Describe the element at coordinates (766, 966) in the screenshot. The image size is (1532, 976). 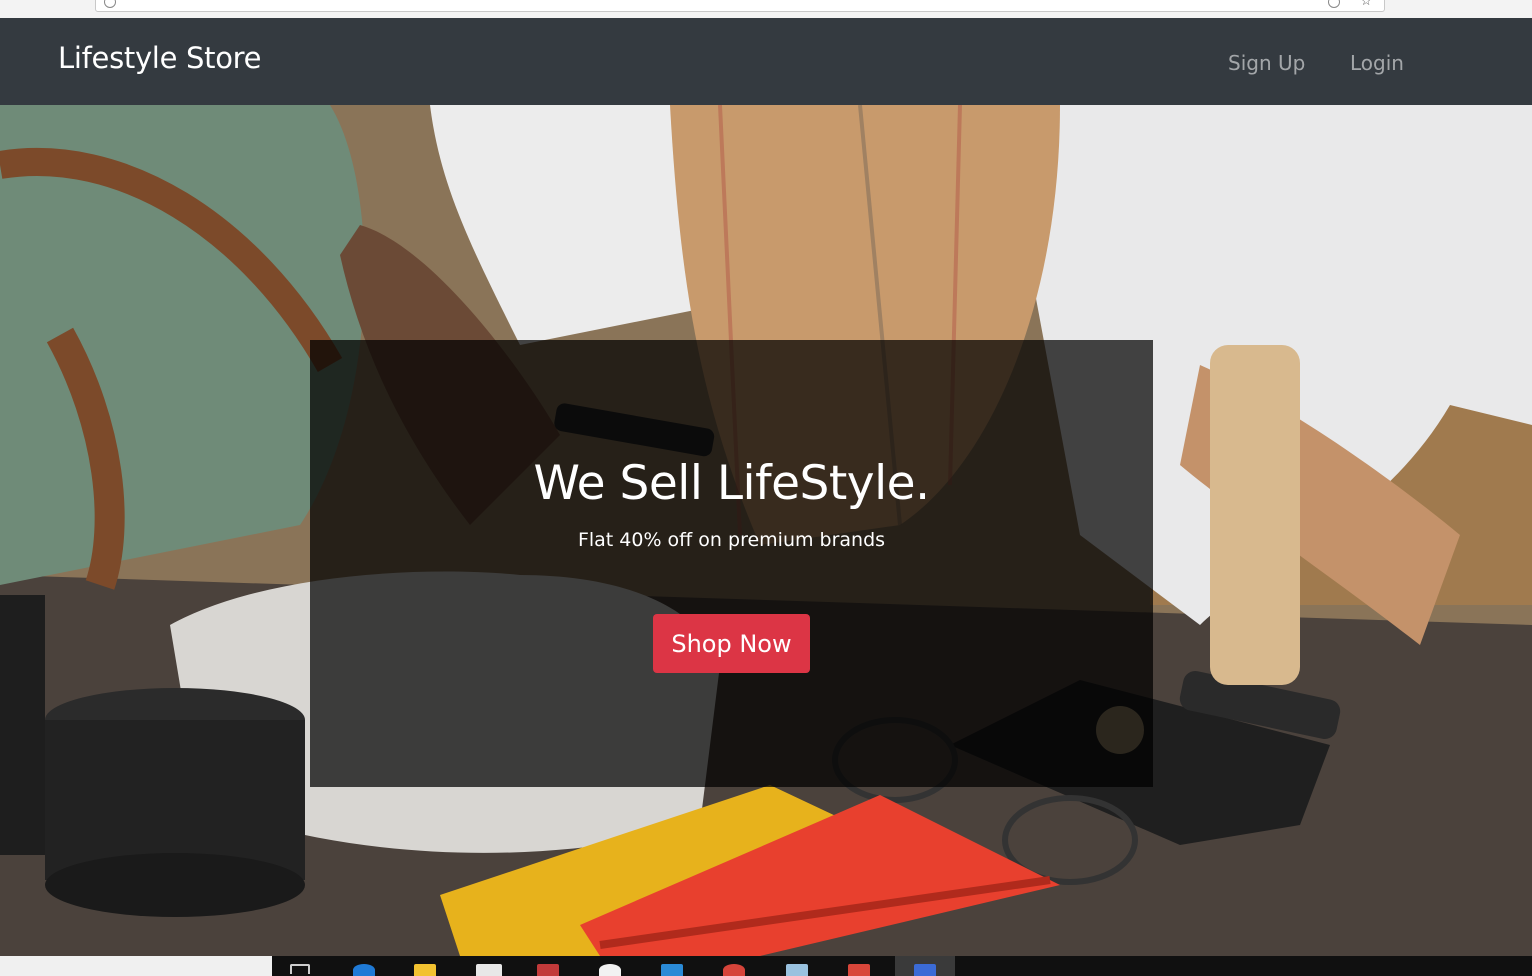
I see `os-taskbar` at that location.